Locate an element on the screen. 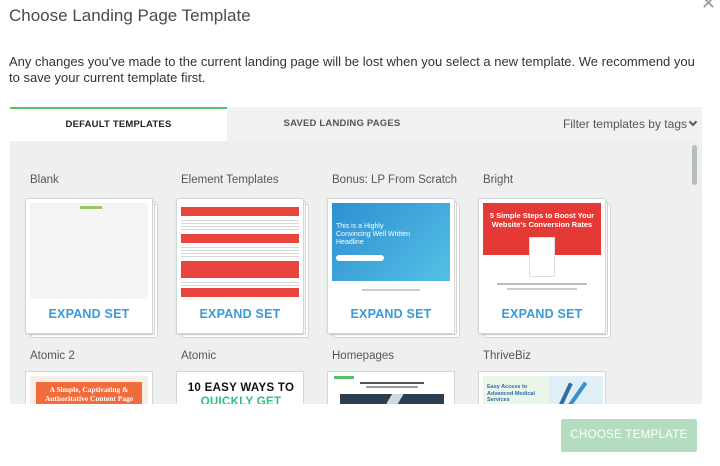 This screenshot has width=720, height=466. tab-saved-landing-pages: SAVED LANDING PAGES is located at coordinates (342, 124).